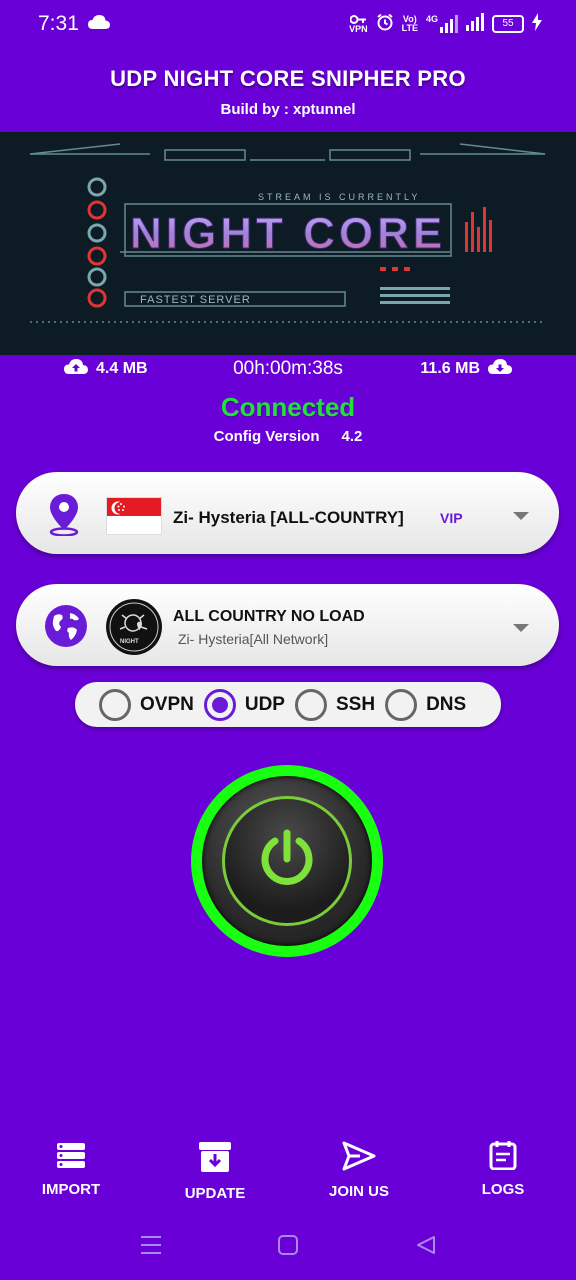 The image size is (576, 1280). I want to click on config-version-label: Config Version, so click(266, 436).